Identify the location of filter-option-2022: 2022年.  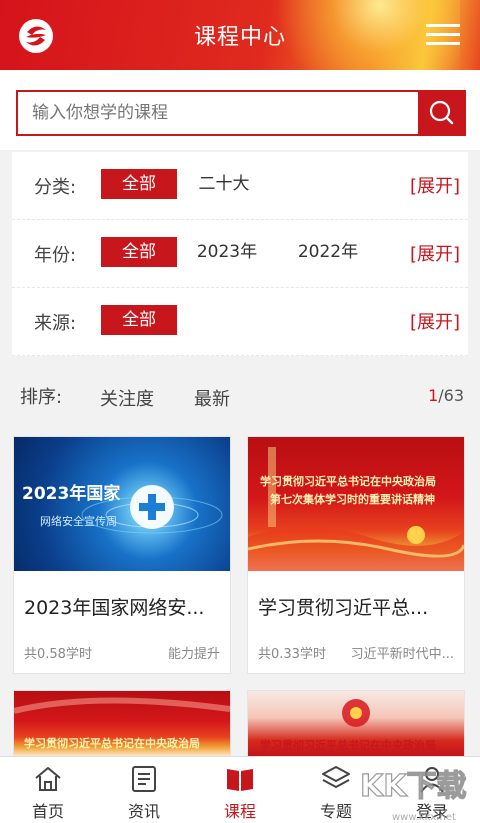
(328, 252).